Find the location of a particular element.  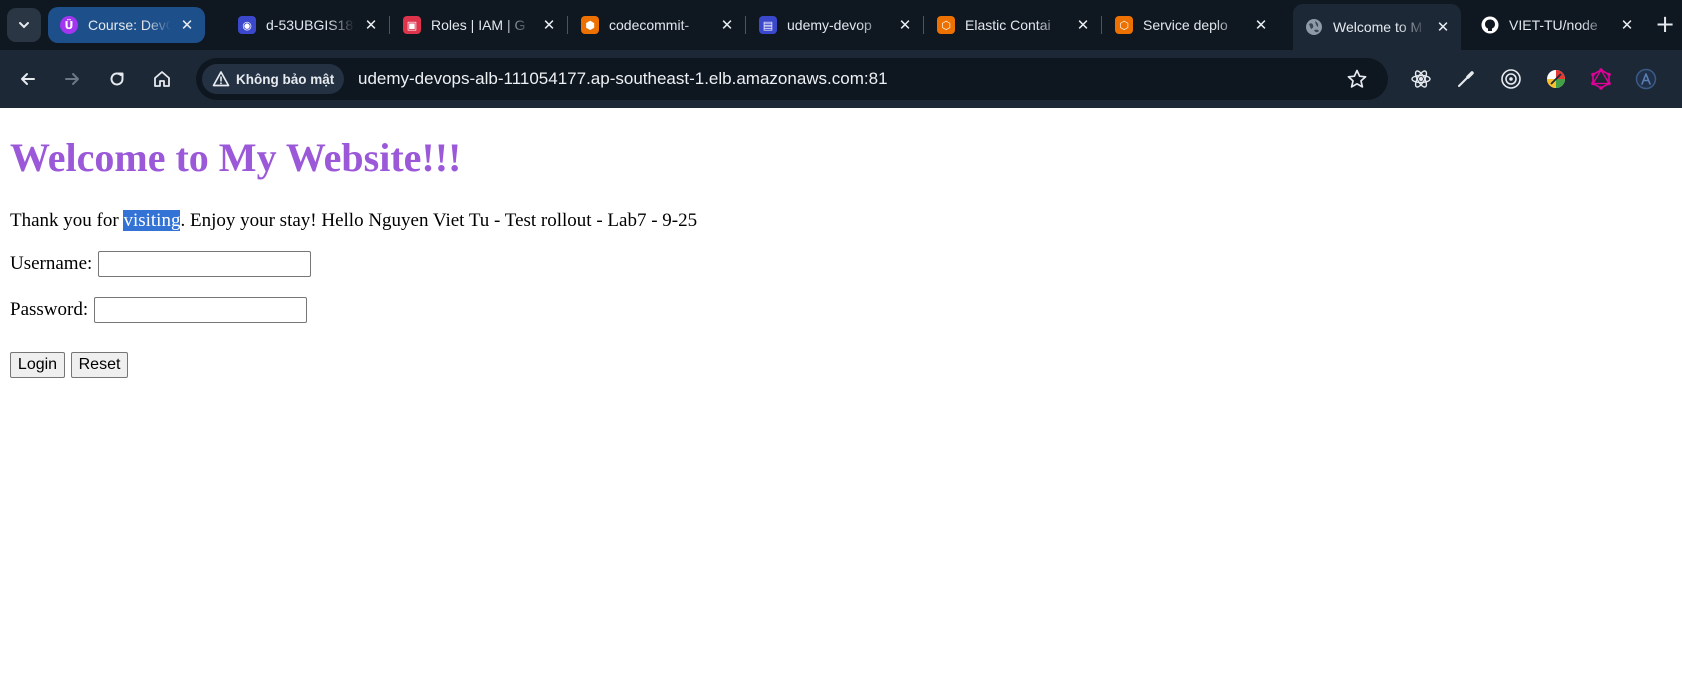

graphql-icon is located at coordinates (1601, 79).